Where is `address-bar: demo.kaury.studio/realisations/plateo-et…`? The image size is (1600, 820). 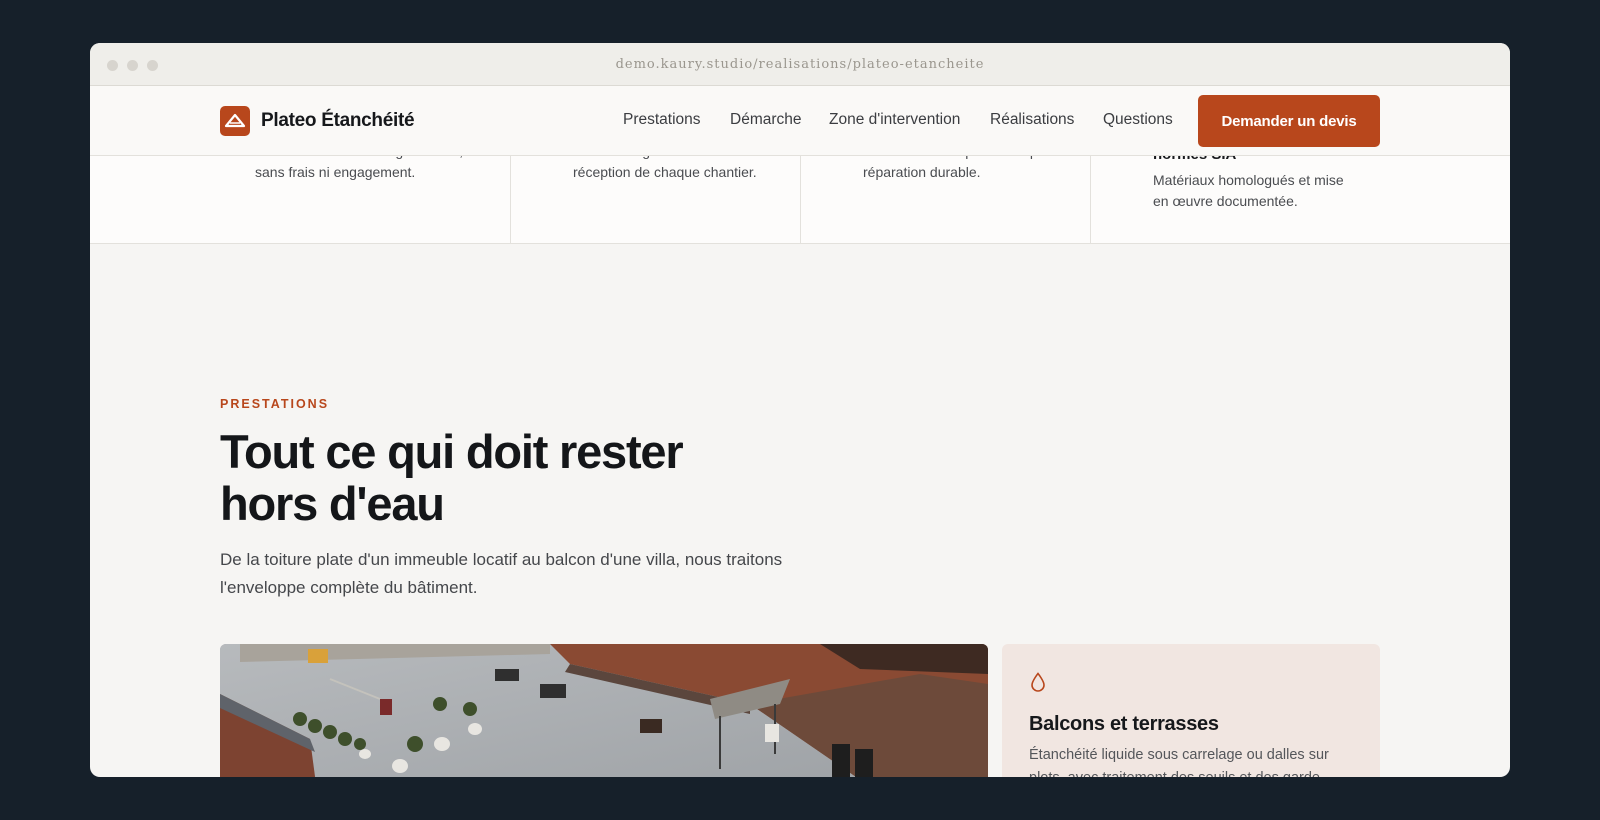 address-bar: demo.kaury.studio/realisations/plateo-et… is located at coordinates (800, 64).